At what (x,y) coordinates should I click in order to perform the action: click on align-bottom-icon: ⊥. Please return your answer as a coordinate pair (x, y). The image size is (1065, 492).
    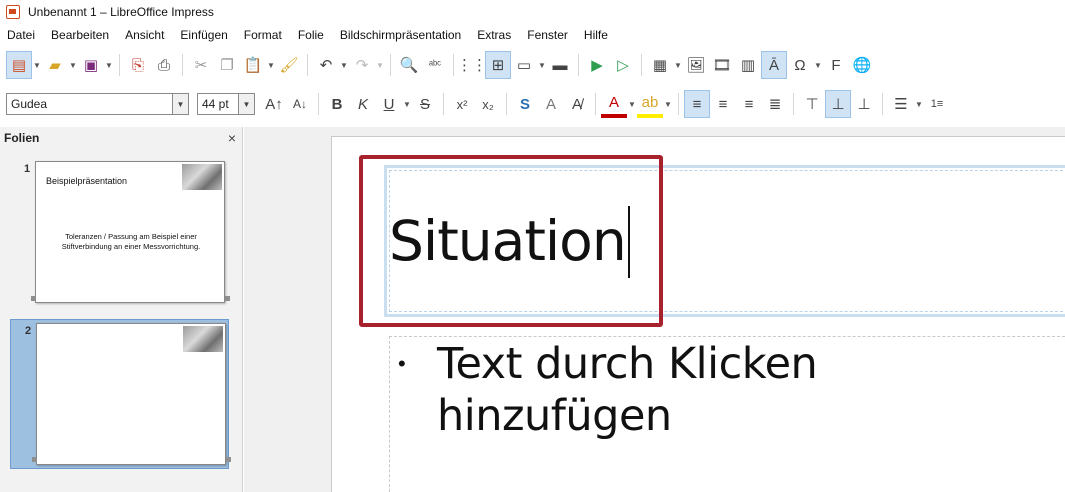
    Looking at the image, I should click on (864, 104).